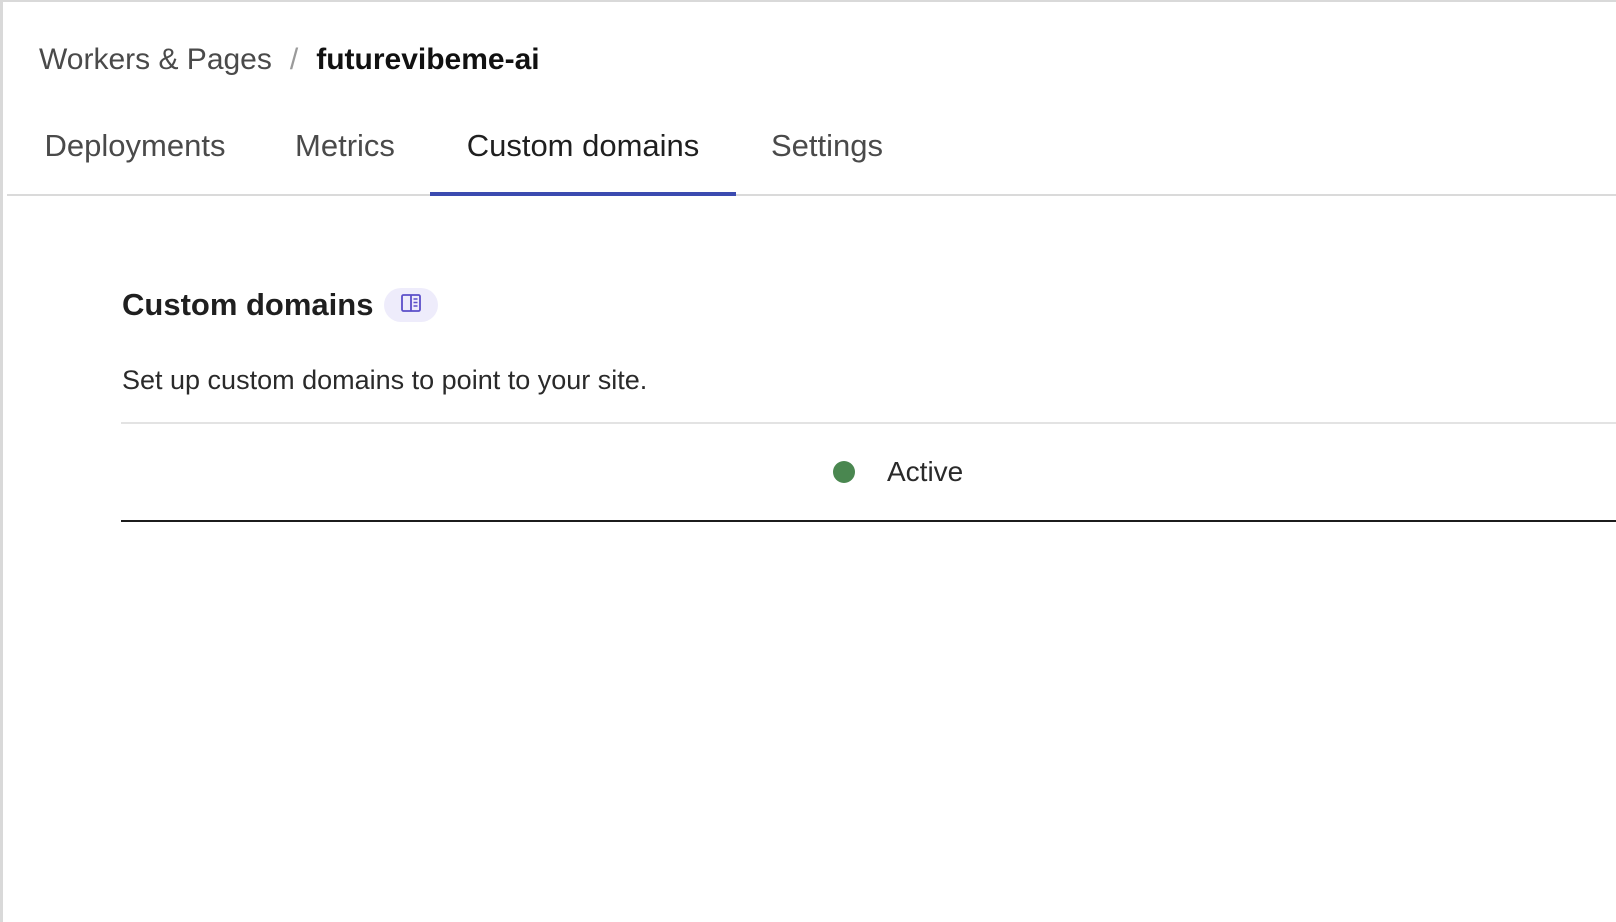 The image size is (1616, 922). What do you see at coordinates (428, 59) in the screenshot?
I see `breadcrumb-current-project: futurevibeme-ai` at bounding box center [428, 59].